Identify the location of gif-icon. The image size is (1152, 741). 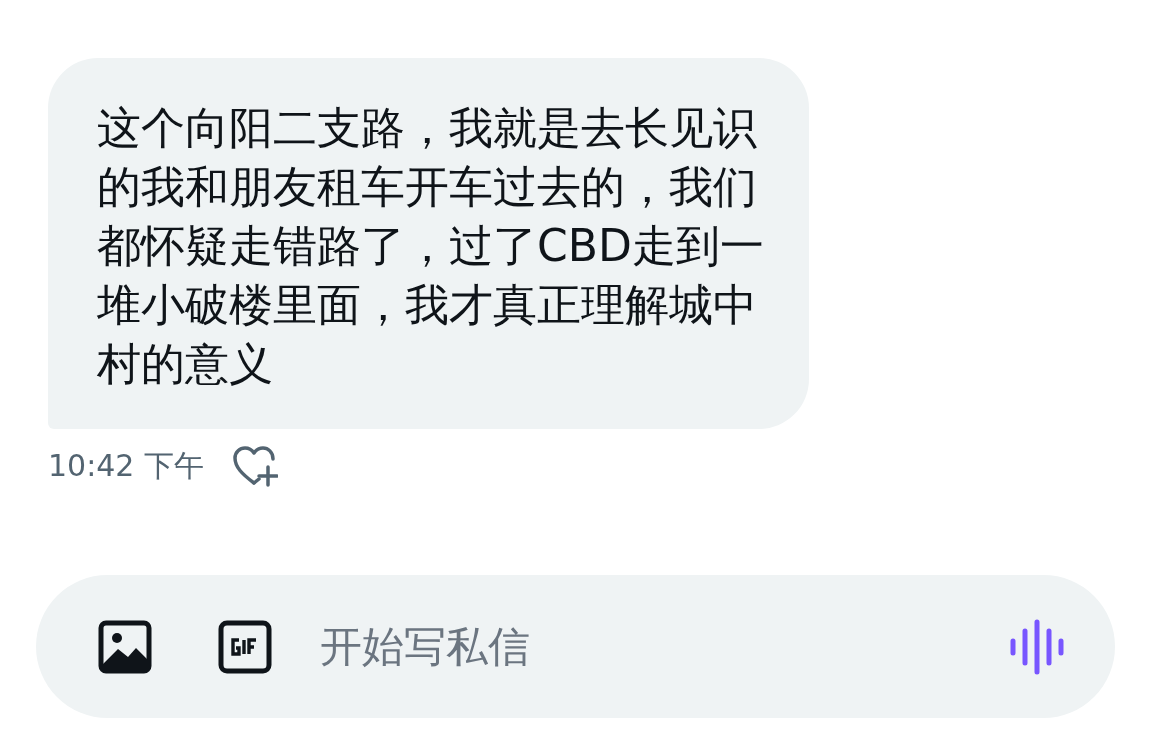
(245, 646).